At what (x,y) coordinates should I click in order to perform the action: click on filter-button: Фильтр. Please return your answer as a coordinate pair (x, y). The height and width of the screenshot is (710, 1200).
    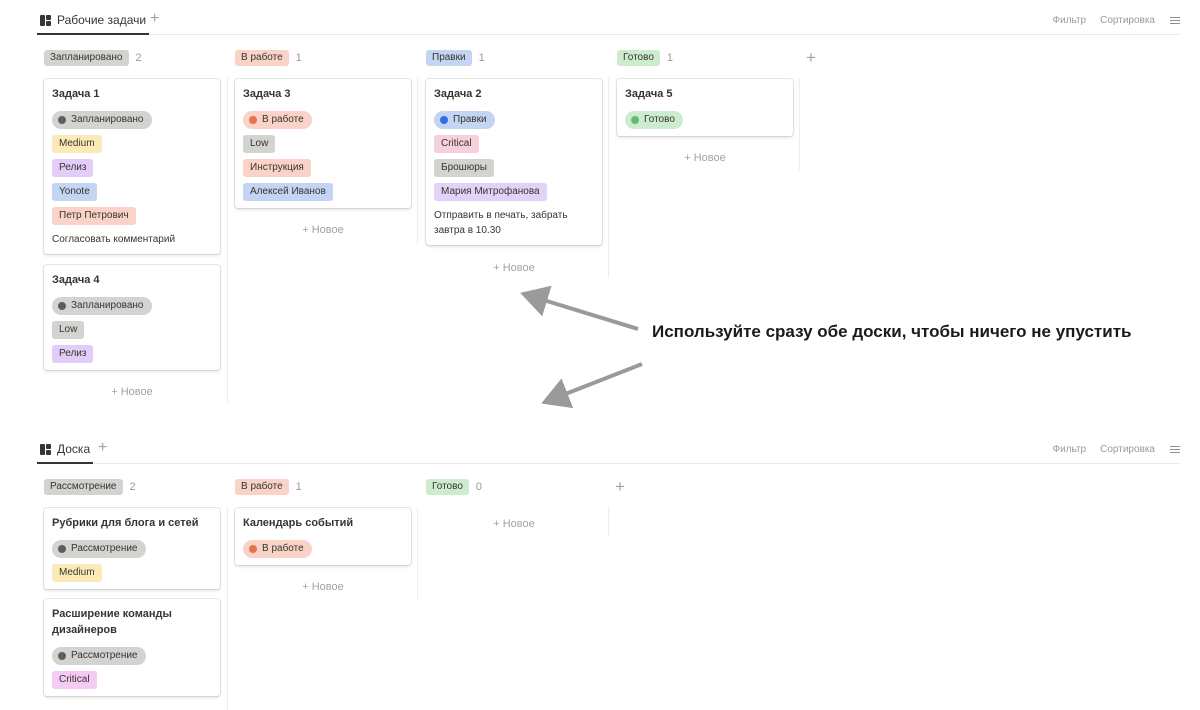
    Looking at the image, I should click on (1070, 449).